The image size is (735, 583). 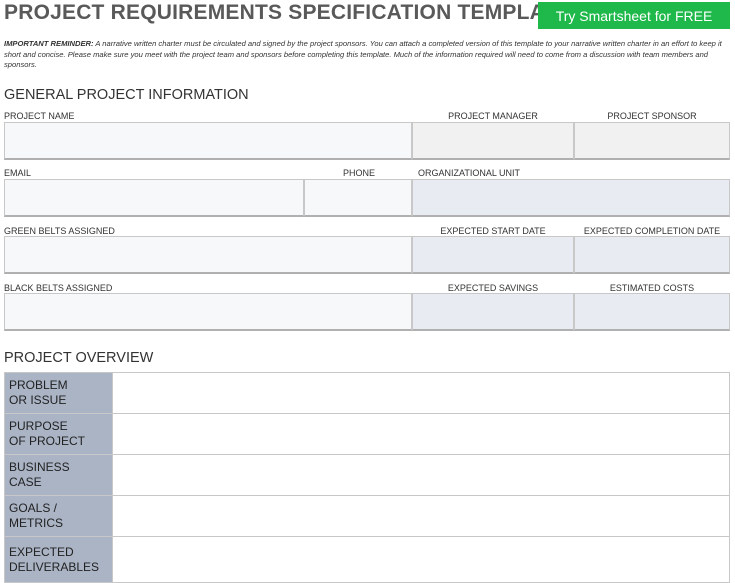 I want to click on overview-row-header: BUSINESS CASE, so click(x=58, y=475).